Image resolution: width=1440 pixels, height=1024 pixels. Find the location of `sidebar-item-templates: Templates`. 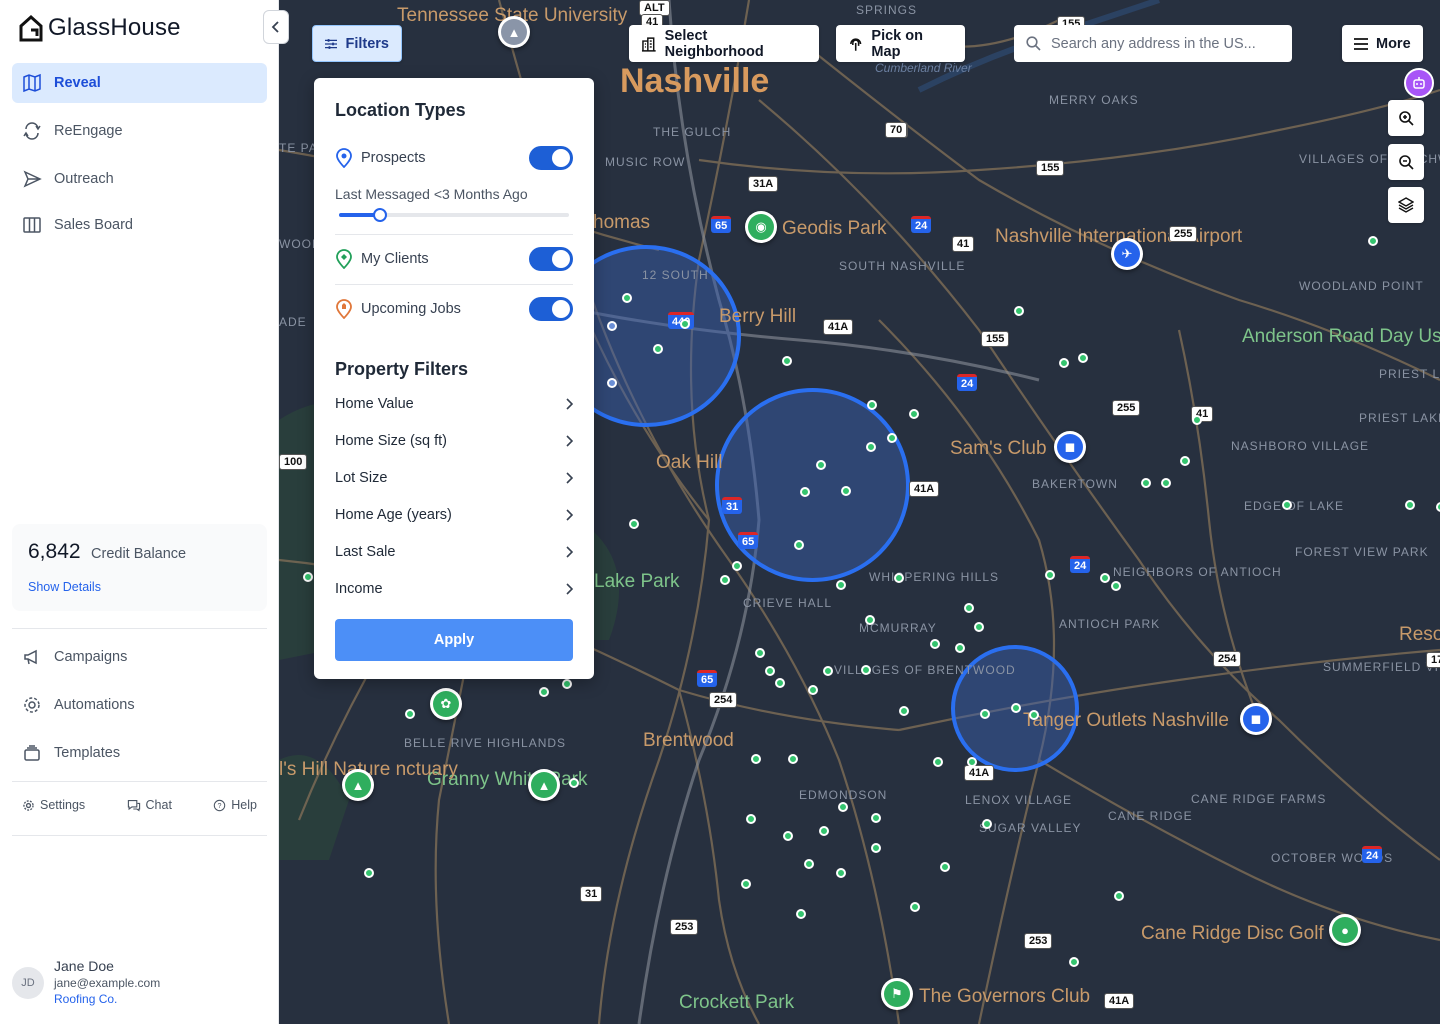

sidebar-item-templates: Templates is located at coordinates (139, 753).